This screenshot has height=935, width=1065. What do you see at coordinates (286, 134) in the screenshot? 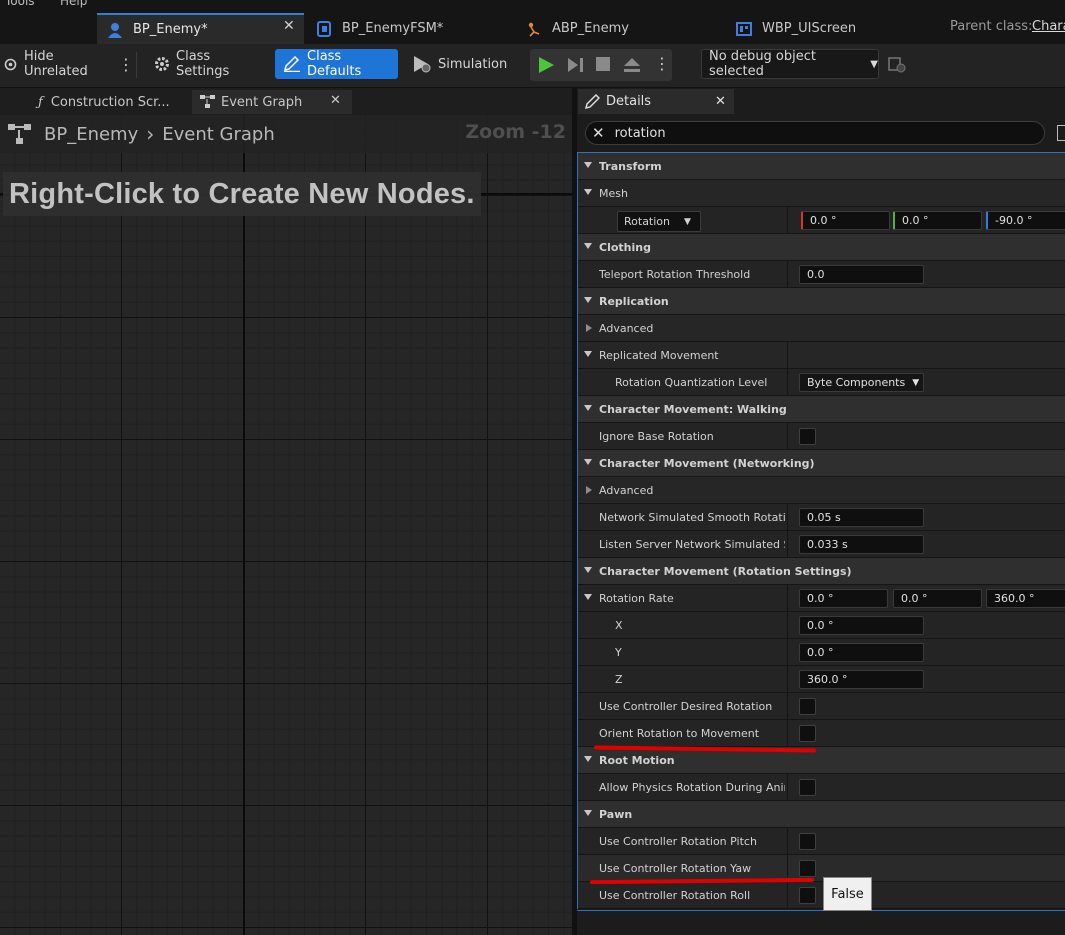
I see `breadcrumb: BP_Enemy › Event Graph Zoom -12` at bounding box center [286, 134].